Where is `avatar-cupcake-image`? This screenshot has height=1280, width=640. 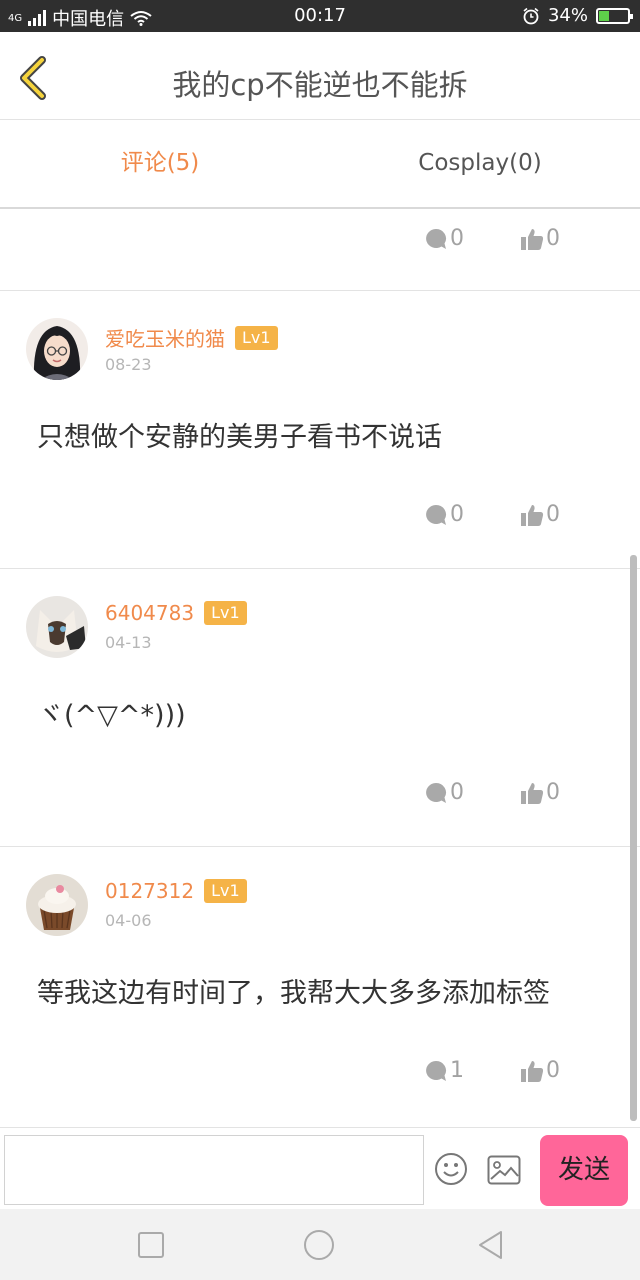
avatar-cupcake-image is located at coordinates (57, 905).